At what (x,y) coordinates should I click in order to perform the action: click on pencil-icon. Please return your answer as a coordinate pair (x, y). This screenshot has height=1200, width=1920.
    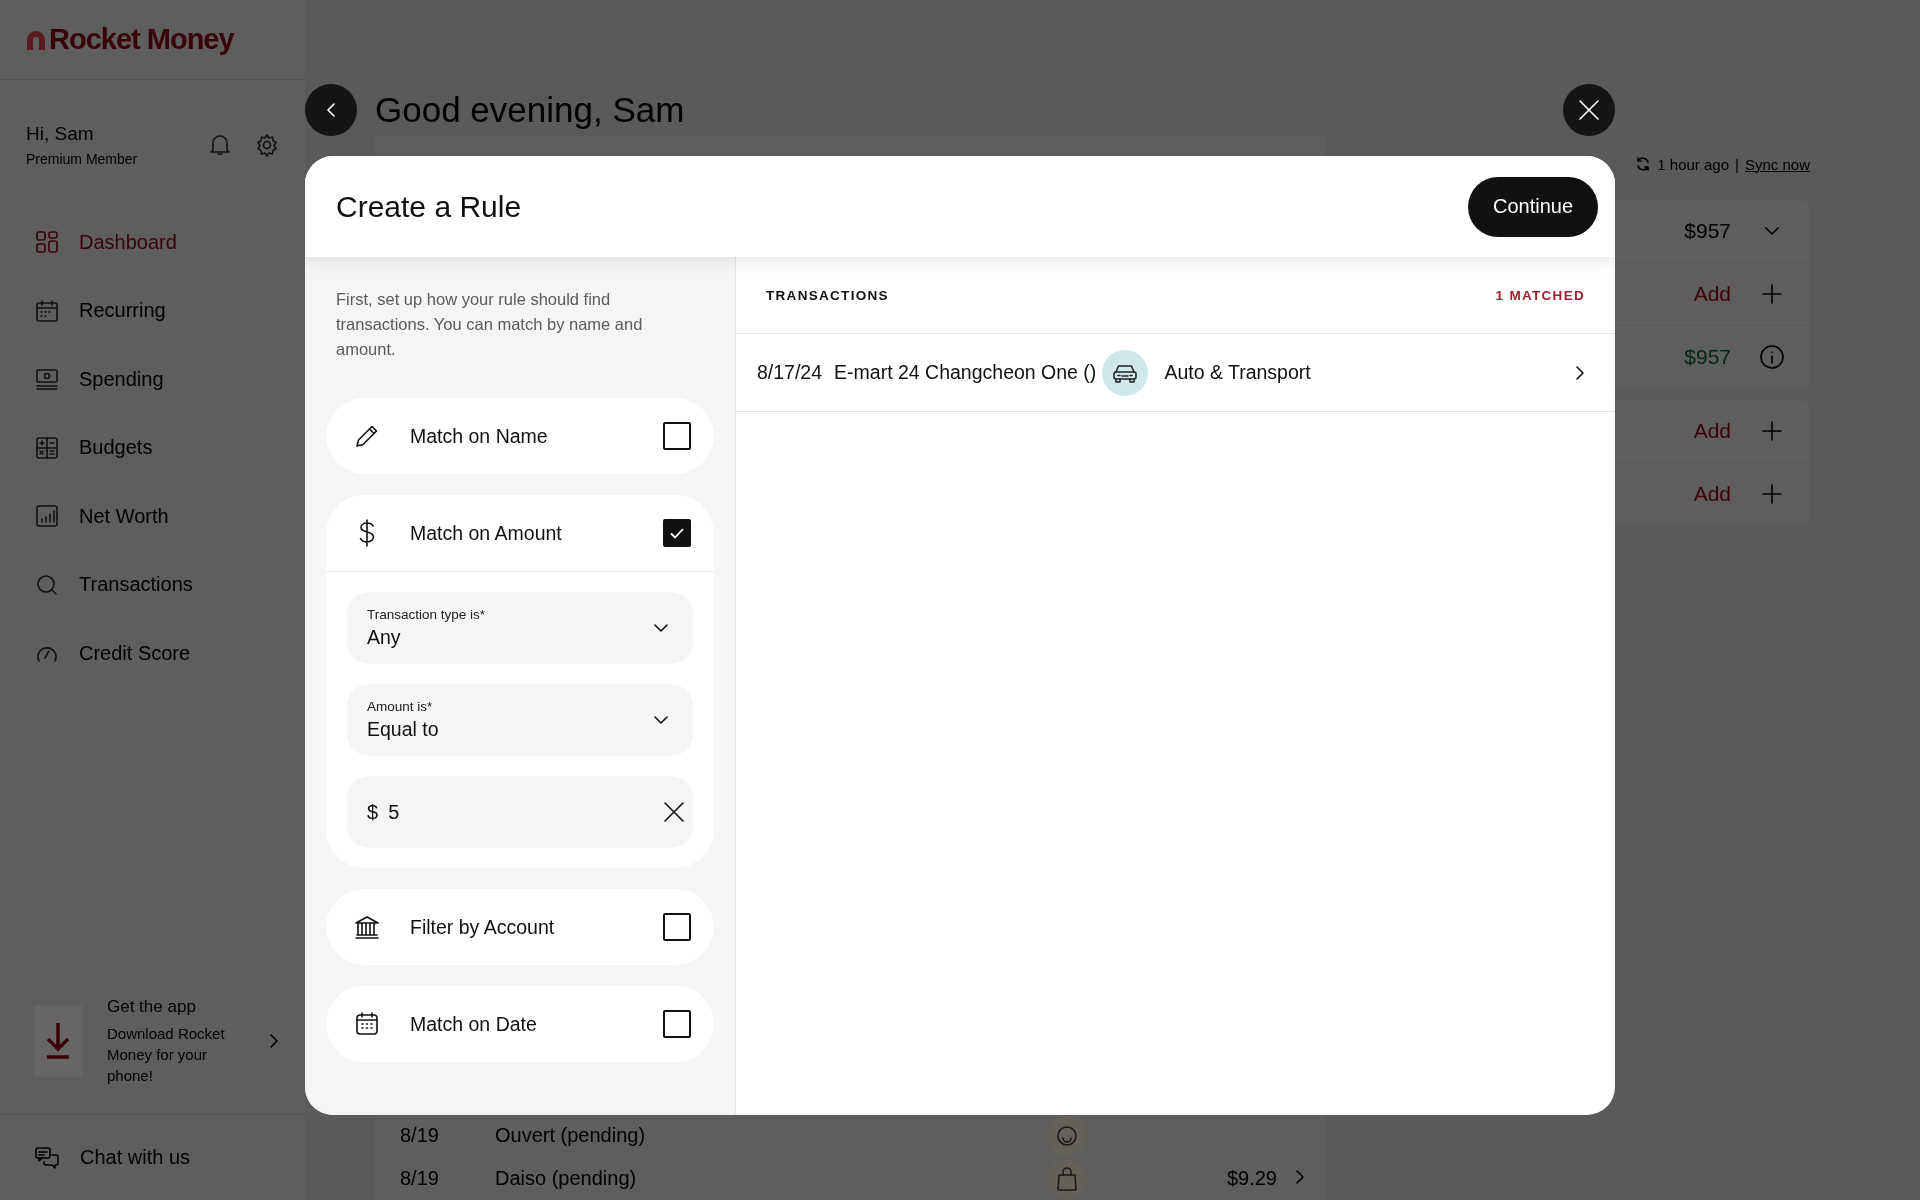
    Looking at the image, I should click on (367, 436).